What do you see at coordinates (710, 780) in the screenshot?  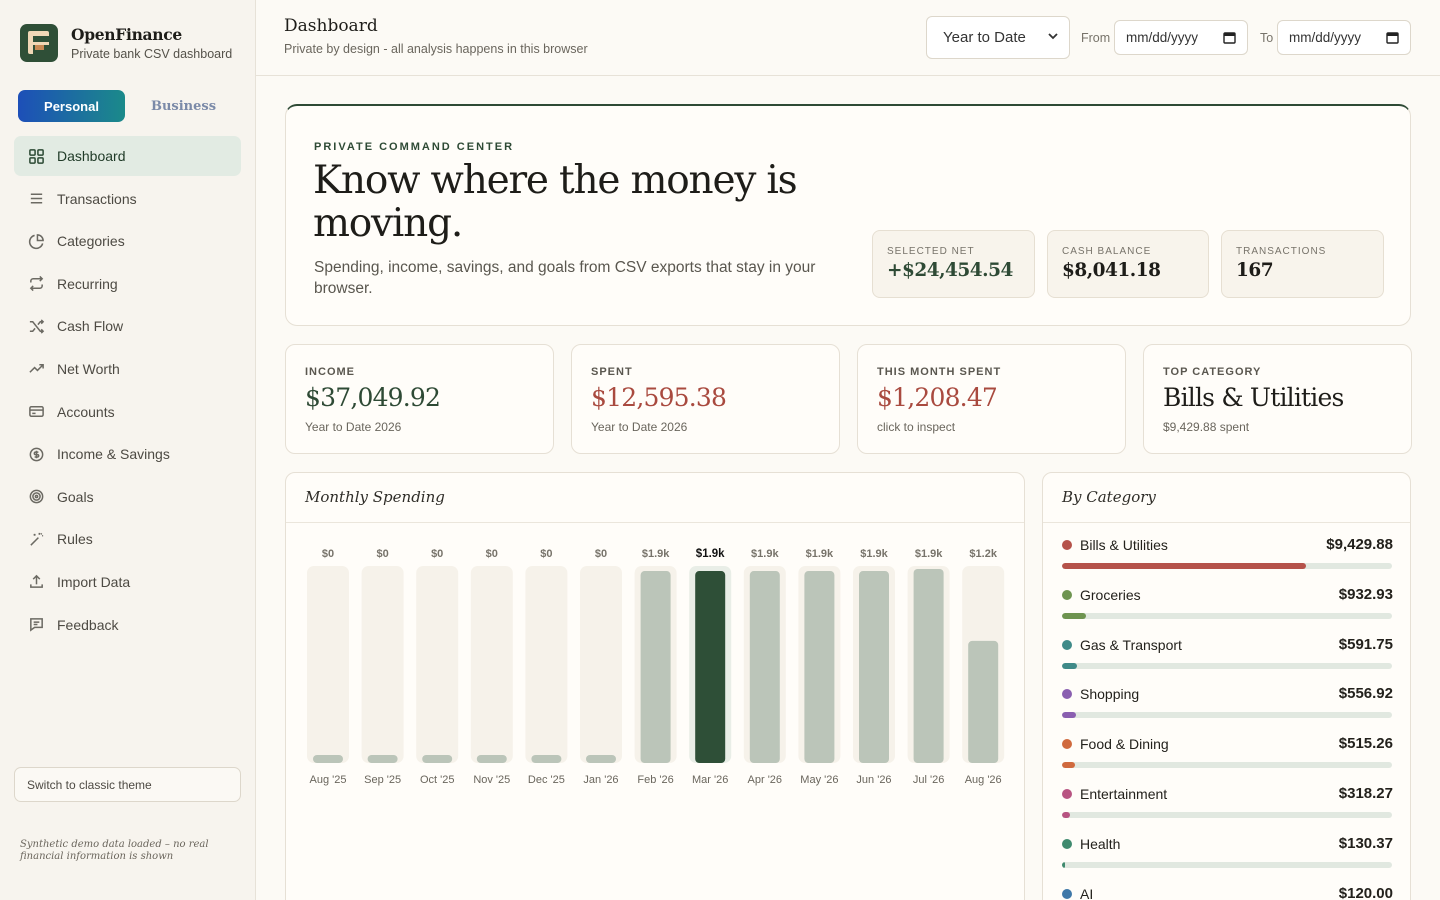 I see `x-tick-label: Mar '26` at bounding box center [710, 780].